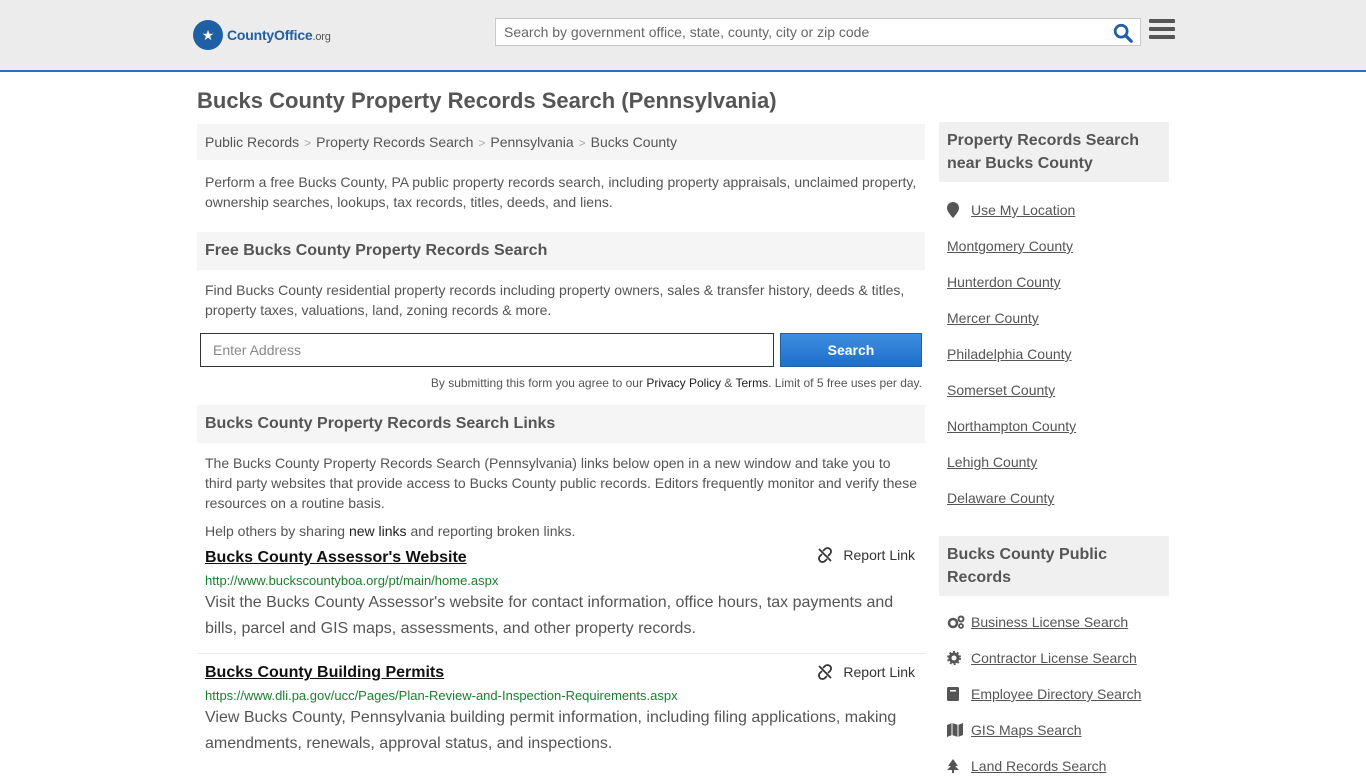 The width and height of the screenshot is (1366, 784). I want to click on nearby-county-link: Mercer County, so click(993, 318).